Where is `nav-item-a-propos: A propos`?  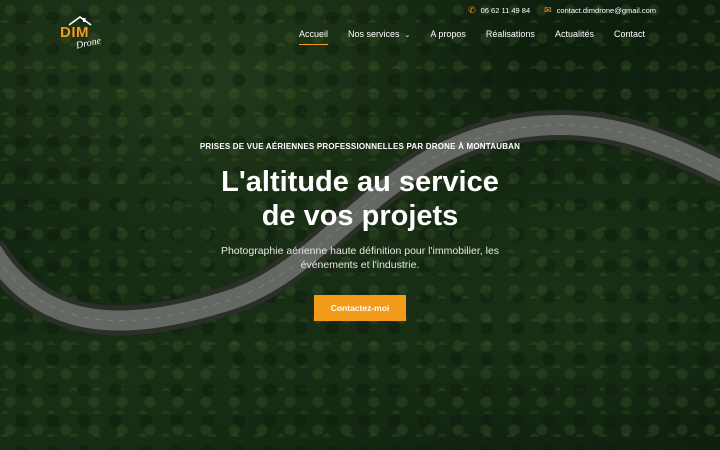 nav-item-a-propos: A propos is located at coordinates (448, 34).